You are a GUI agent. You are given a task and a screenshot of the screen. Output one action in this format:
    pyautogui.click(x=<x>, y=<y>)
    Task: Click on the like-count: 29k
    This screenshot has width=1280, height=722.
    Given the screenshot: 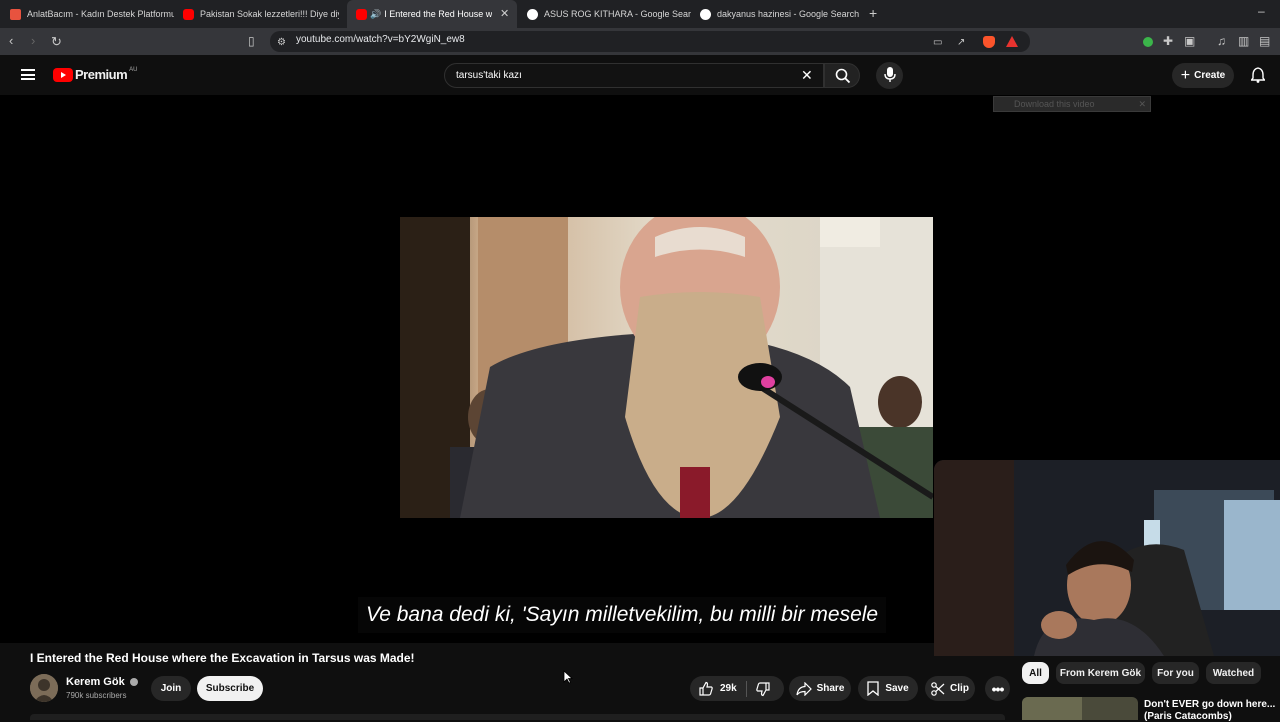 What is the action you would take?
    pyautogui.click(x=728, y=688)
    